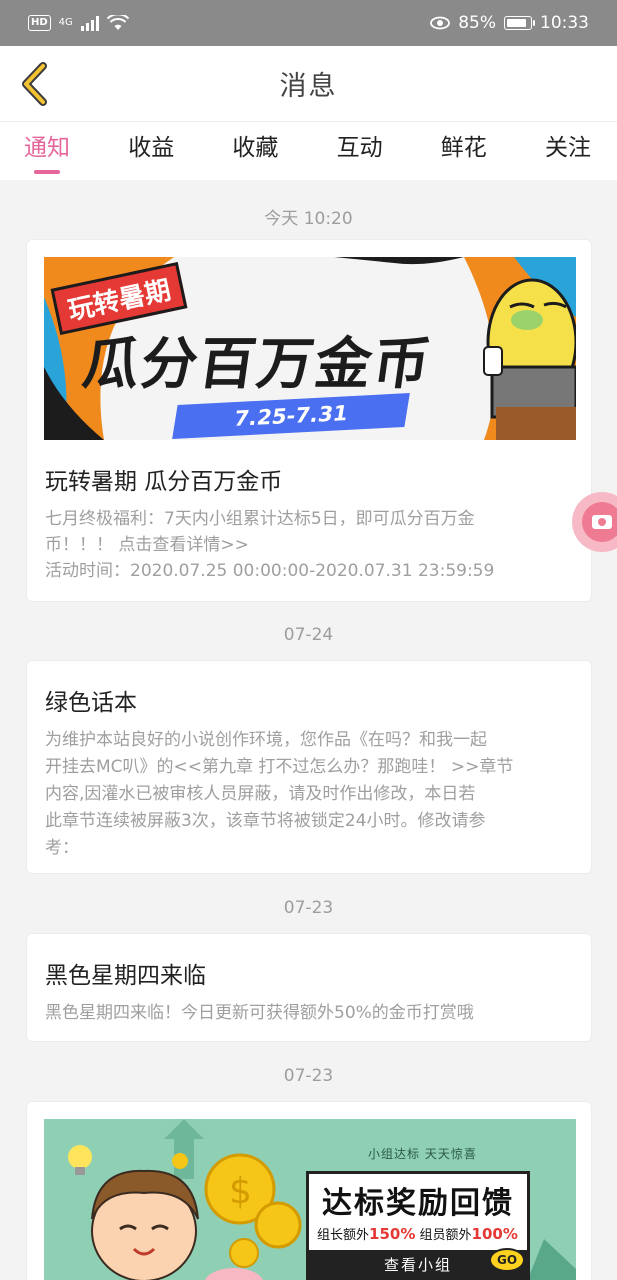 Image resolution: width=617 pixels, height=1280 pixels. Describe the element at coordinates (265, 821) in the screenshot. I see `message-body-line: 此章节连续被屏蔽3次，该章节将被锁定24小时。修改请参` at that location.